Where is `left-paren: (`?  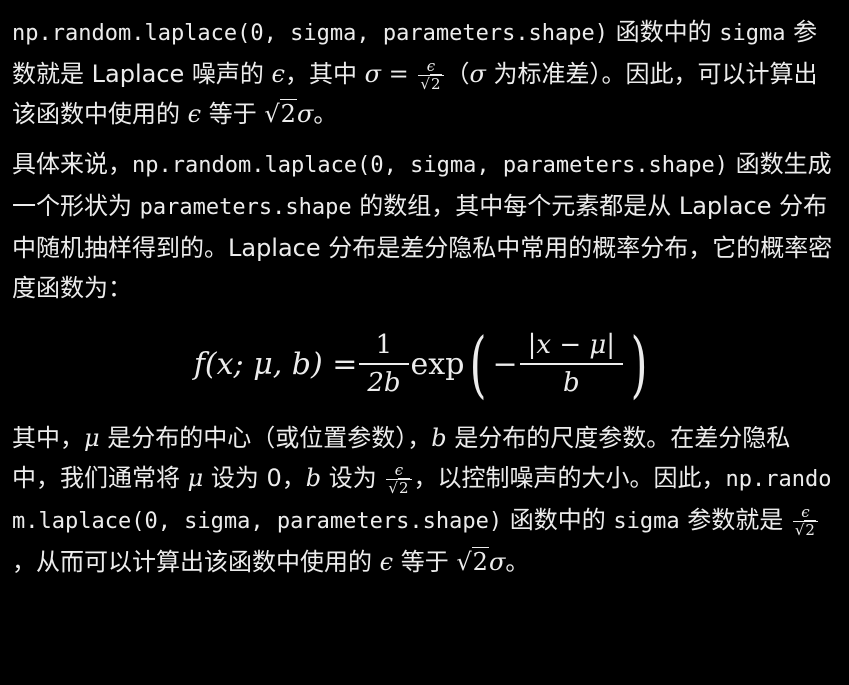 left-paren: ( is located at coordinates (478, 364).